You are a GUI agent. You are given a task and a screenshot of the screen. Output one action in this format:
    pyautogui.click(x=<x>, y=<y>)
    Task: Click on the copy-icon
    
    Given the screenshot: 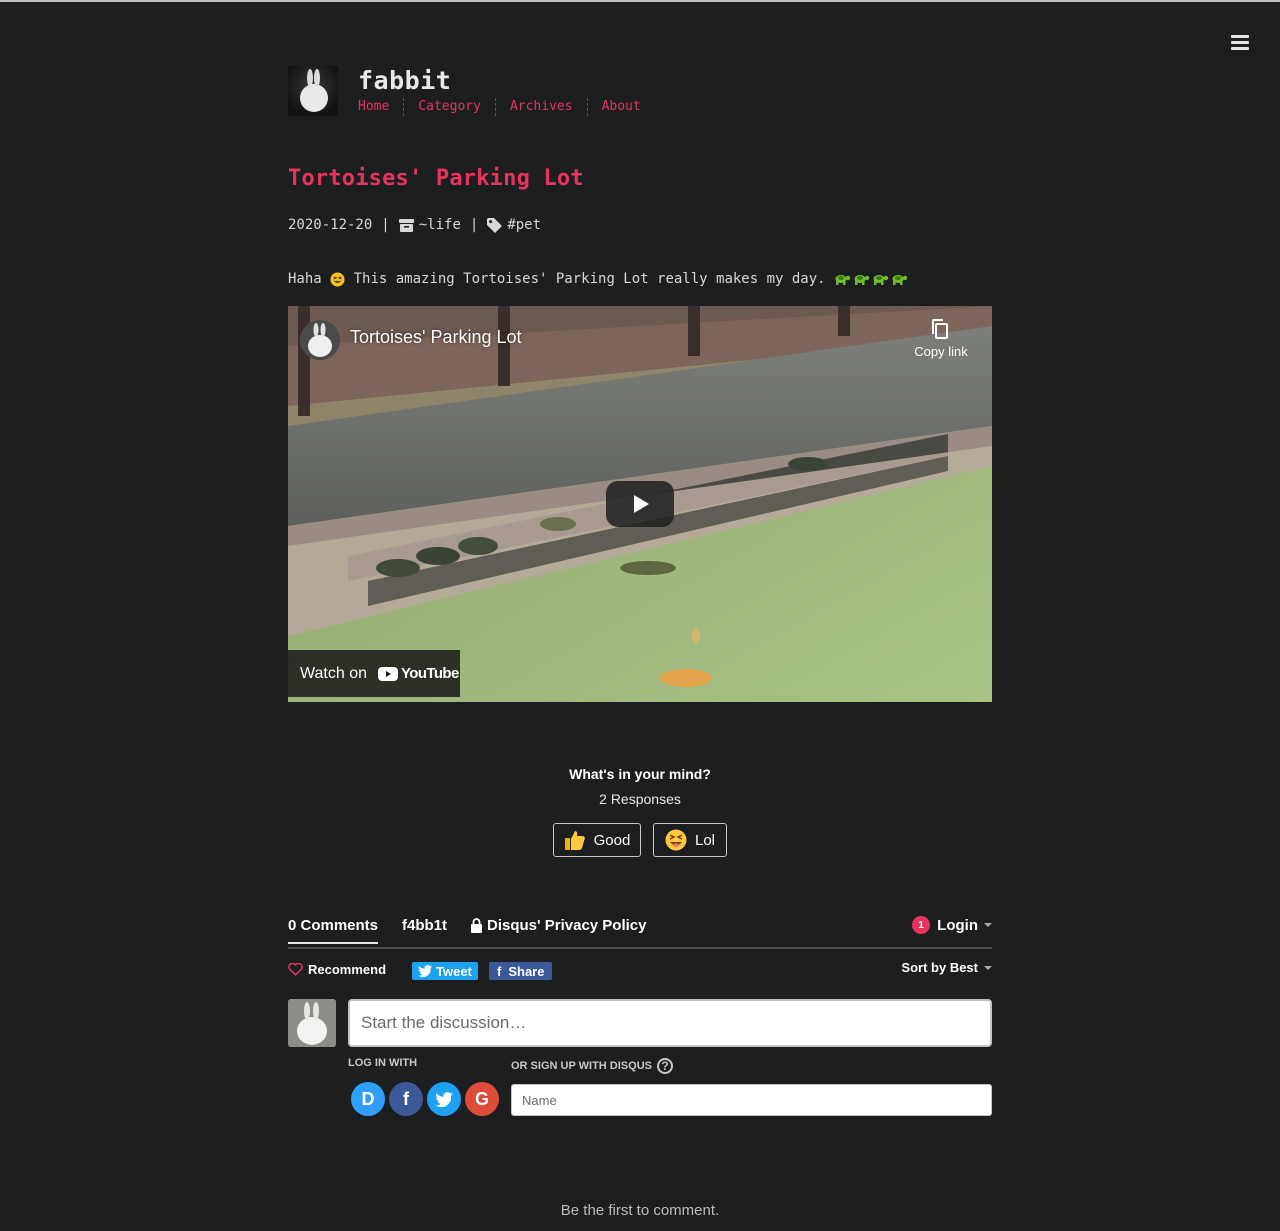 What is the action you would take?
    pyautogui.click(x=940, y=329)
    